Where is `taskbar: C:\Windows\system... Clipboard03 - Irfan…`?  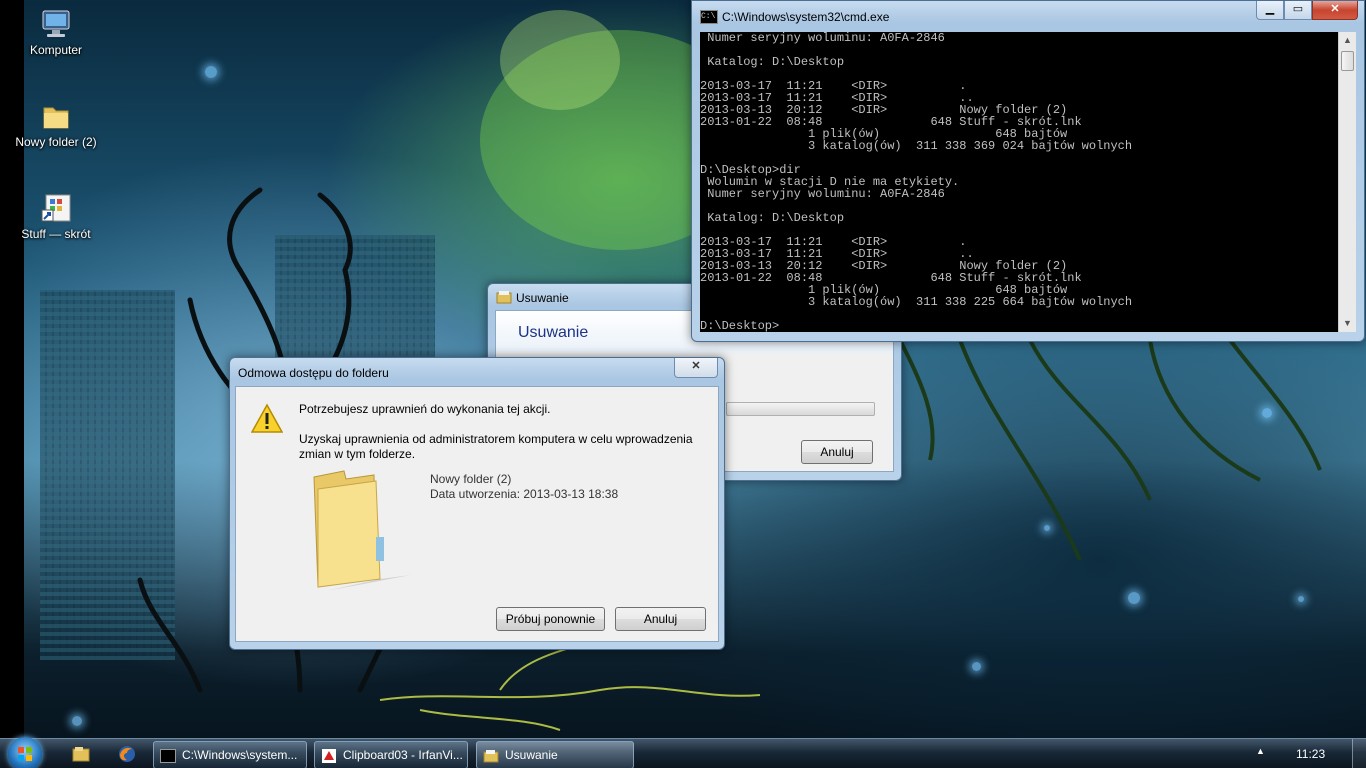
taskbar: C:\Windows\system... Clipboard03 - Irfan… is located at coordinates (683, 752).